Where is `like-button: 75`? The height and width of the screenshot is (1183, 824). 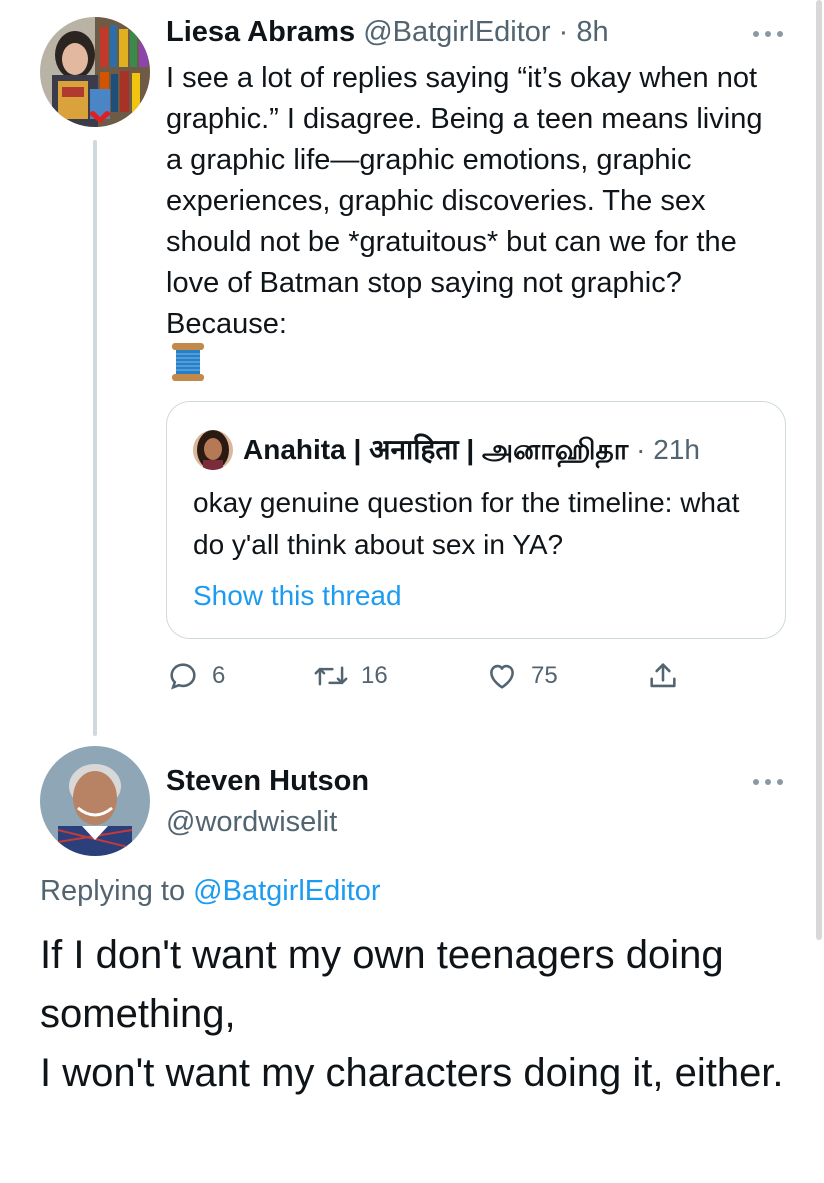
like-button: 75 is located at coordinates (521, 676).